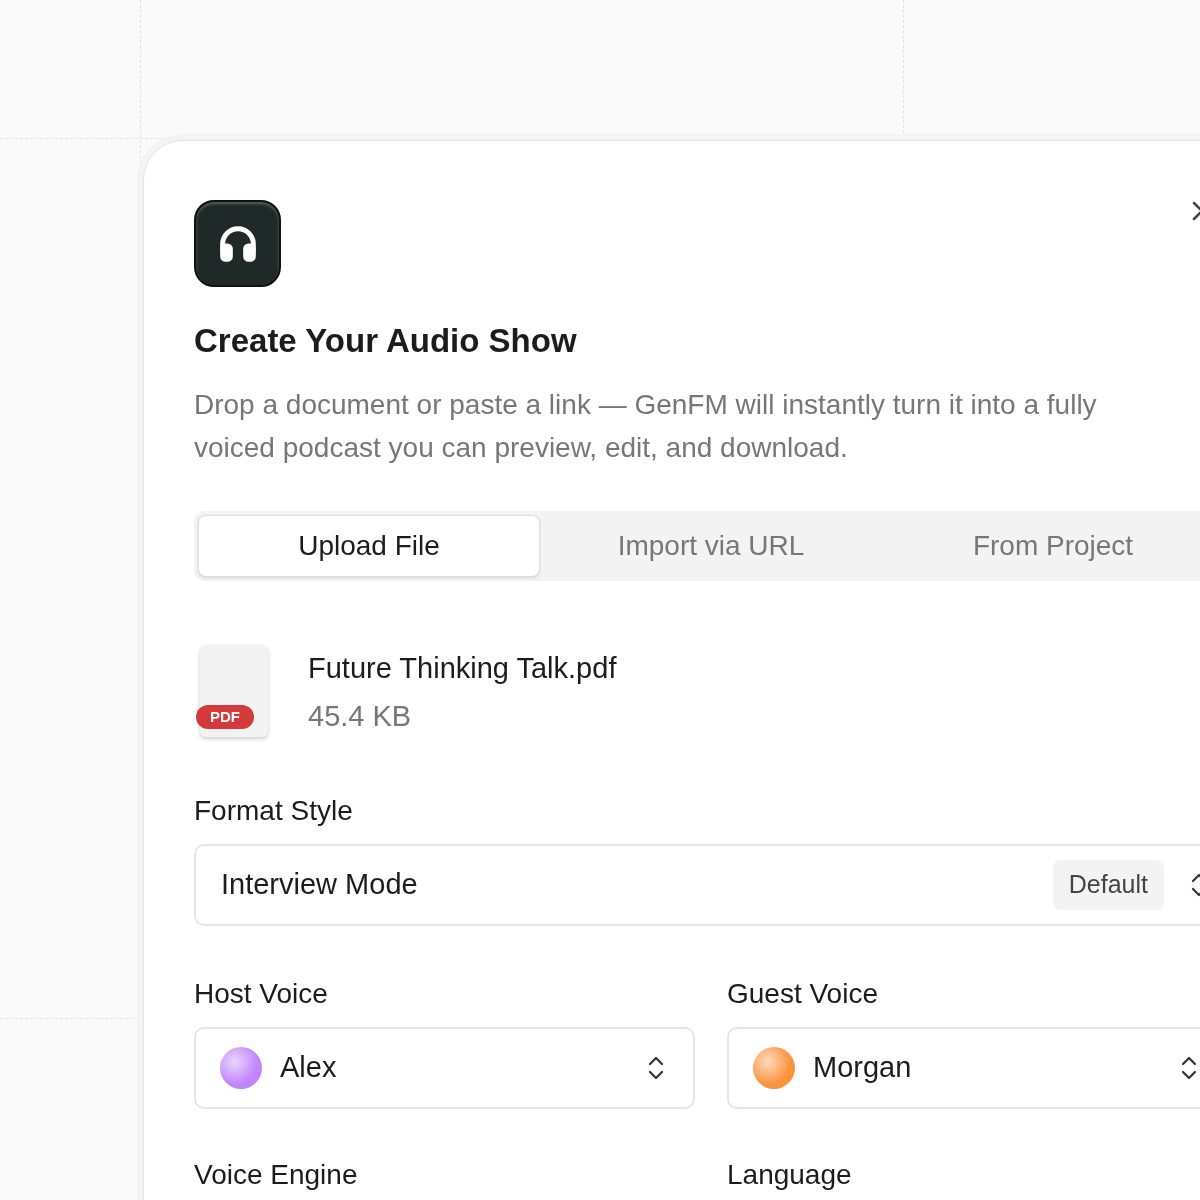 The height and width of the screenshot is (1200, 1200). Describe the element at coordinates (697, 885) in the screenshot. I see `format-style-select: Interview Mode Default` at that location.